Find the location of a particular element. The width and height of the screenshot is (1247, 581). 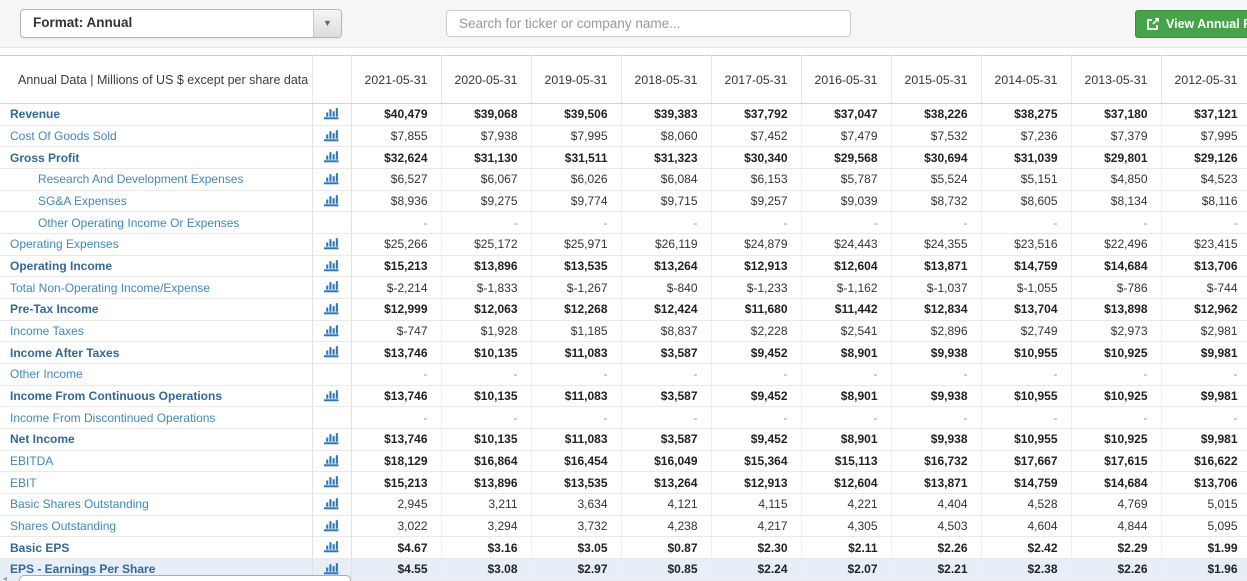

row-label-link: EBITDA is located at coordinates (31, 461).